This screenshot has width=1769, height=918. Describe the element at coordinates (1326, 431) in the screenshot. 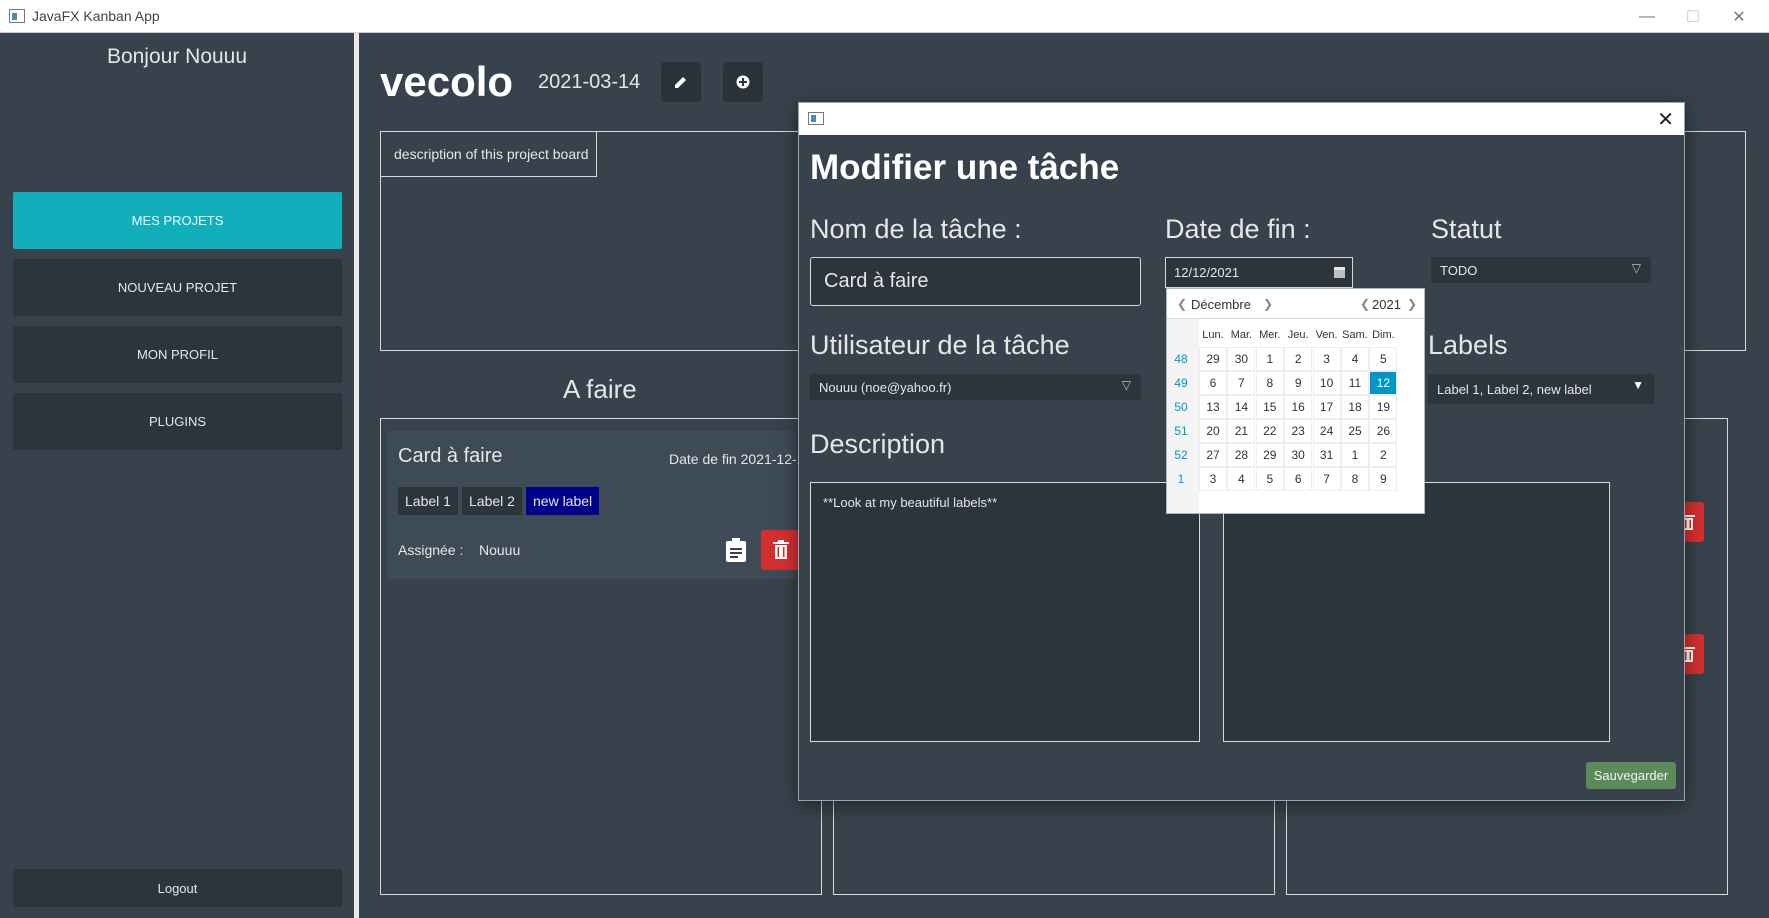

I see `calendar-day: 24` at that location.